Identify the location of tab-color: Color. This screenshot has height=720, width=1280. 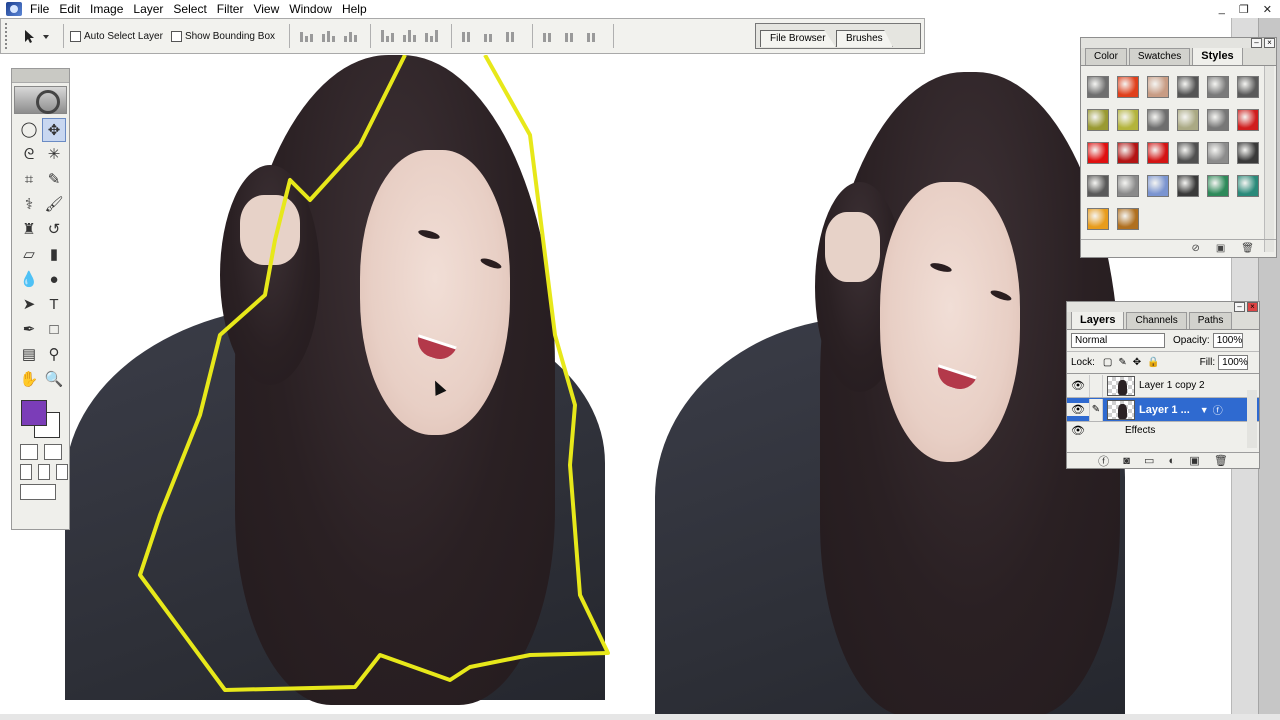
(1106, 56).